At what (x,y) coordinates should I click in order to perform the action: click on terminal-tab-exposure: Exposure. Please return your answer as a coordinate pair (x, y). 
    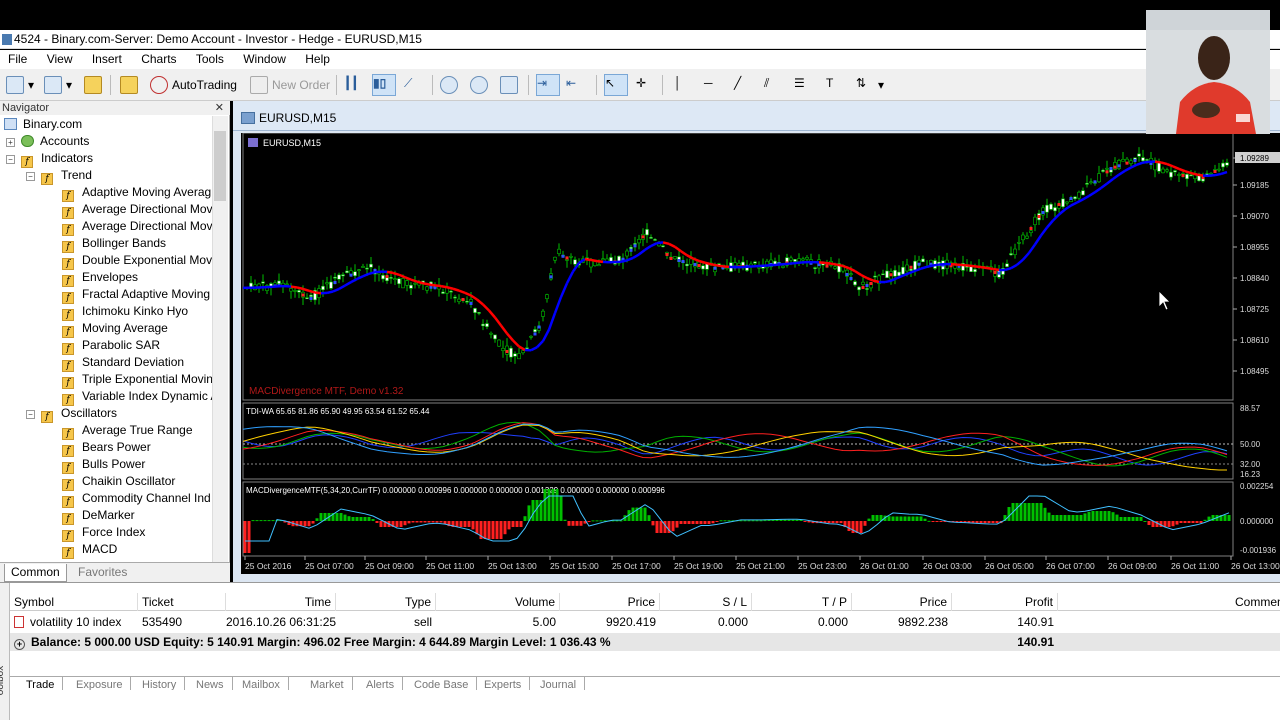
    Looking at the image, I should click on (100, 683).